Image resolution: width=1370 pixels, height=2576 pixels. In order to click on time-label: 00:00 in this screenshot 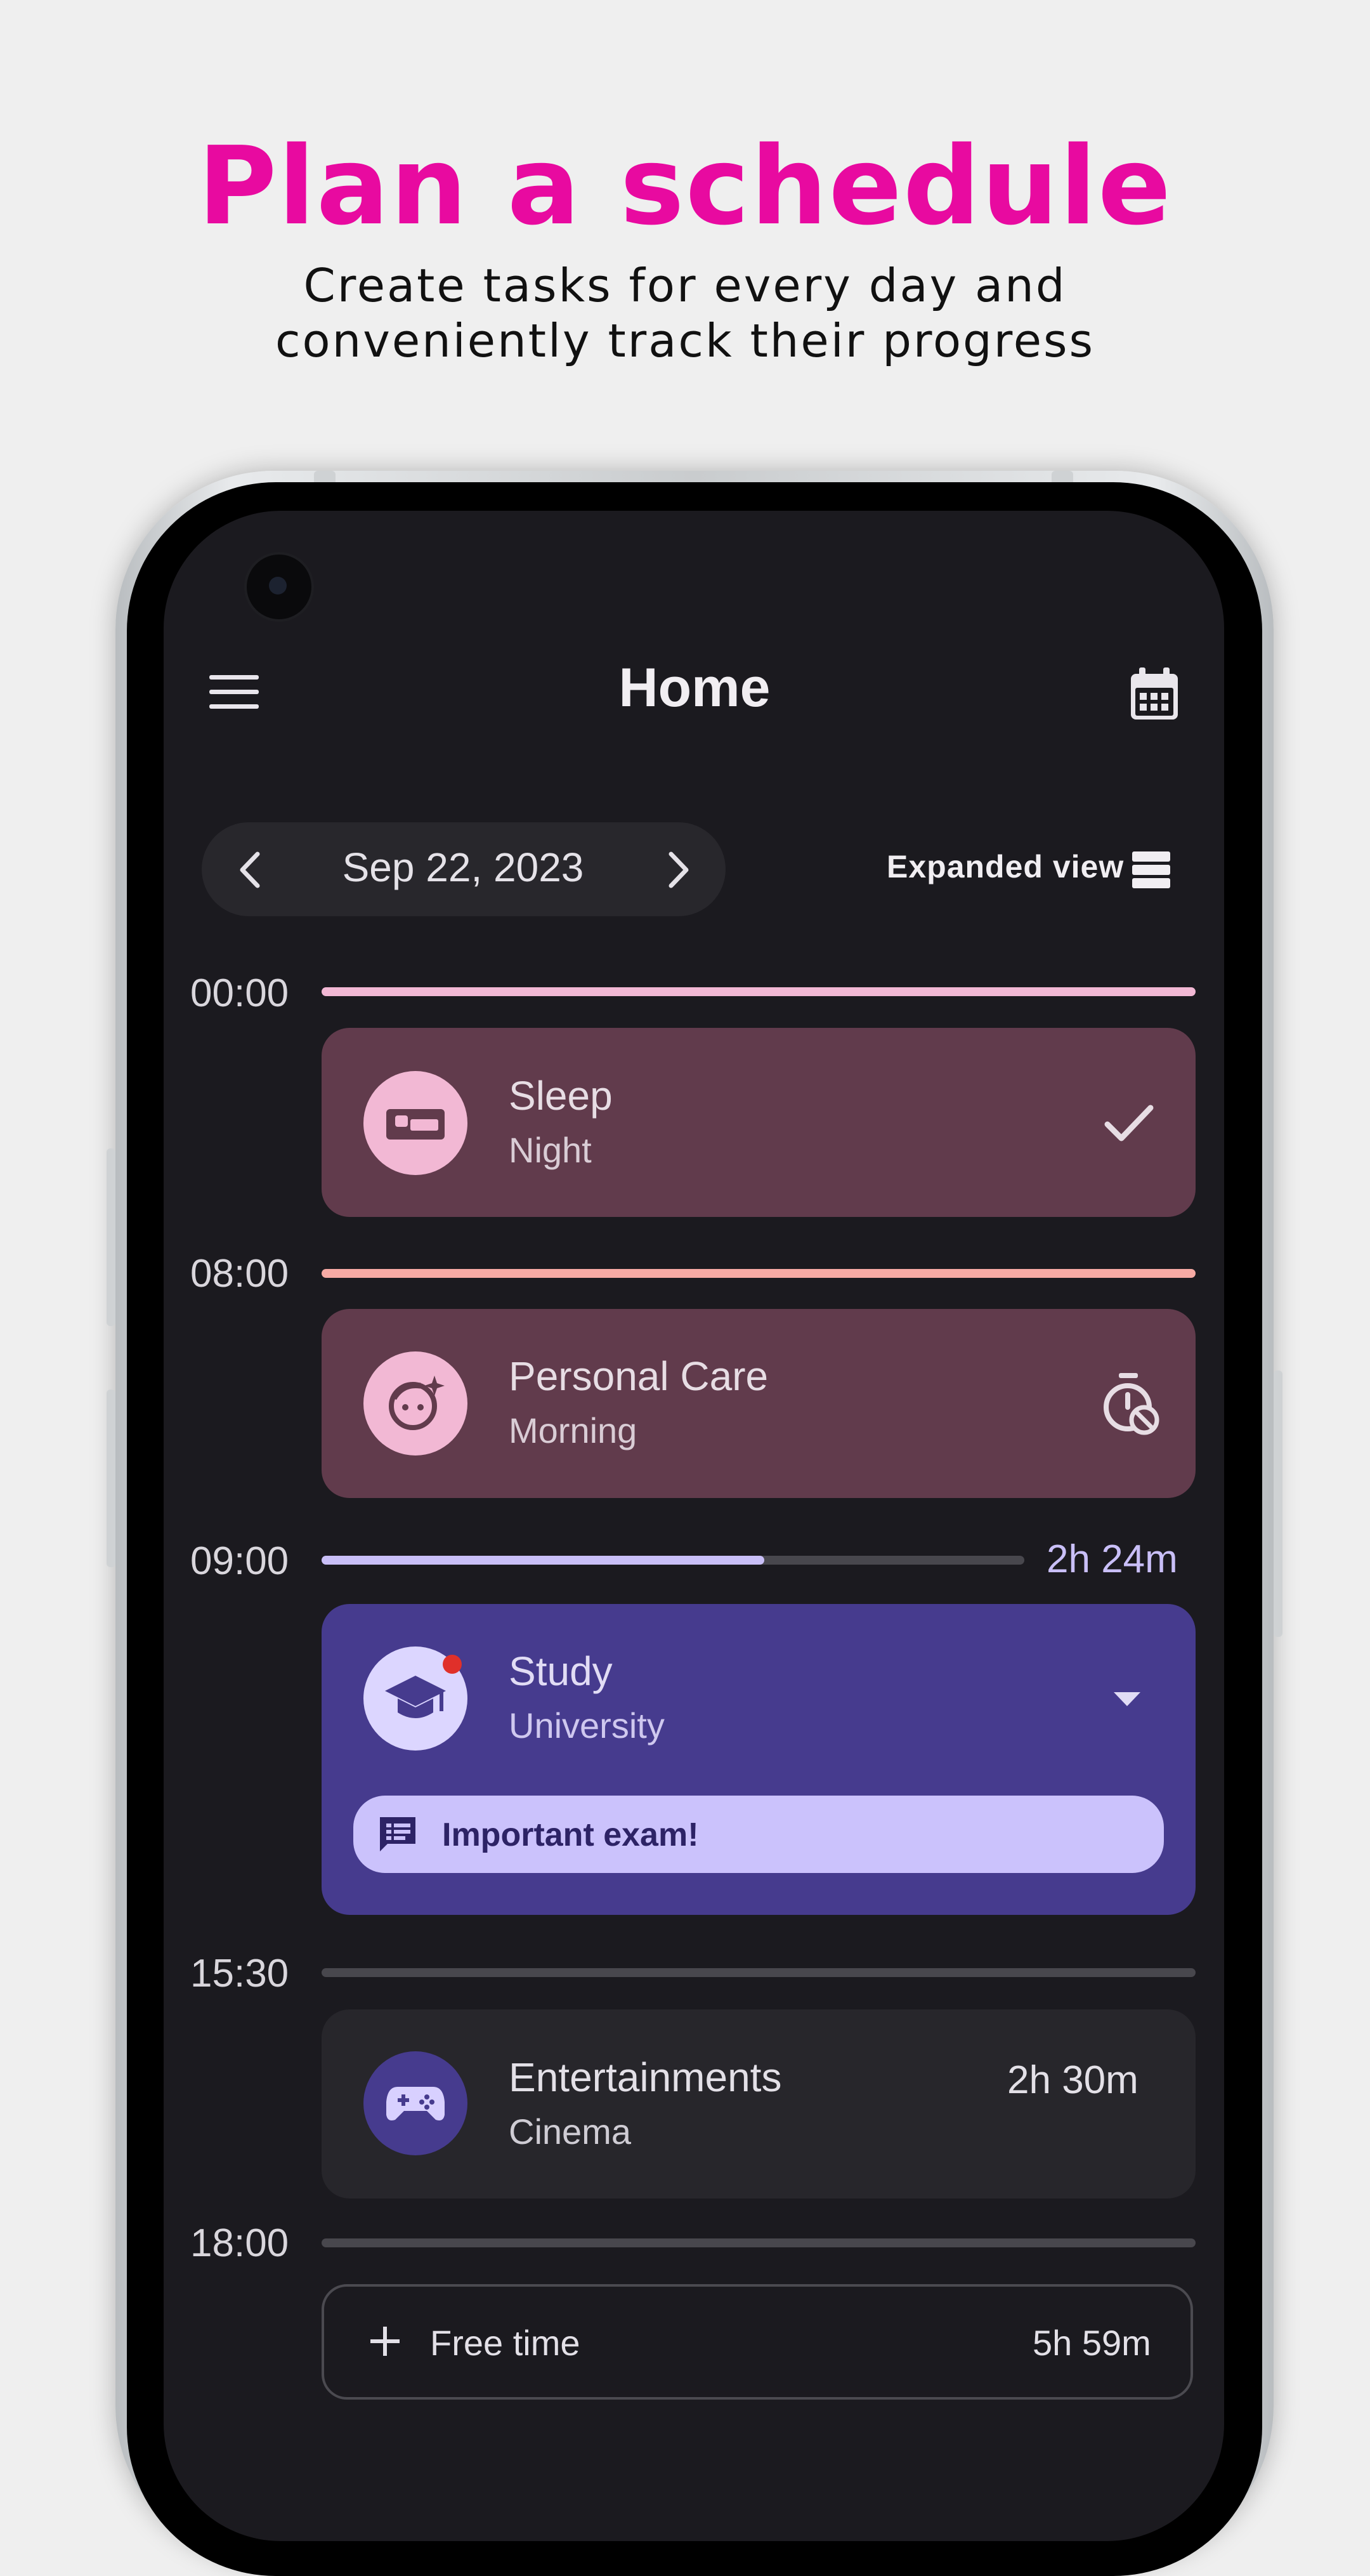, I will do `click(240, 993)`.